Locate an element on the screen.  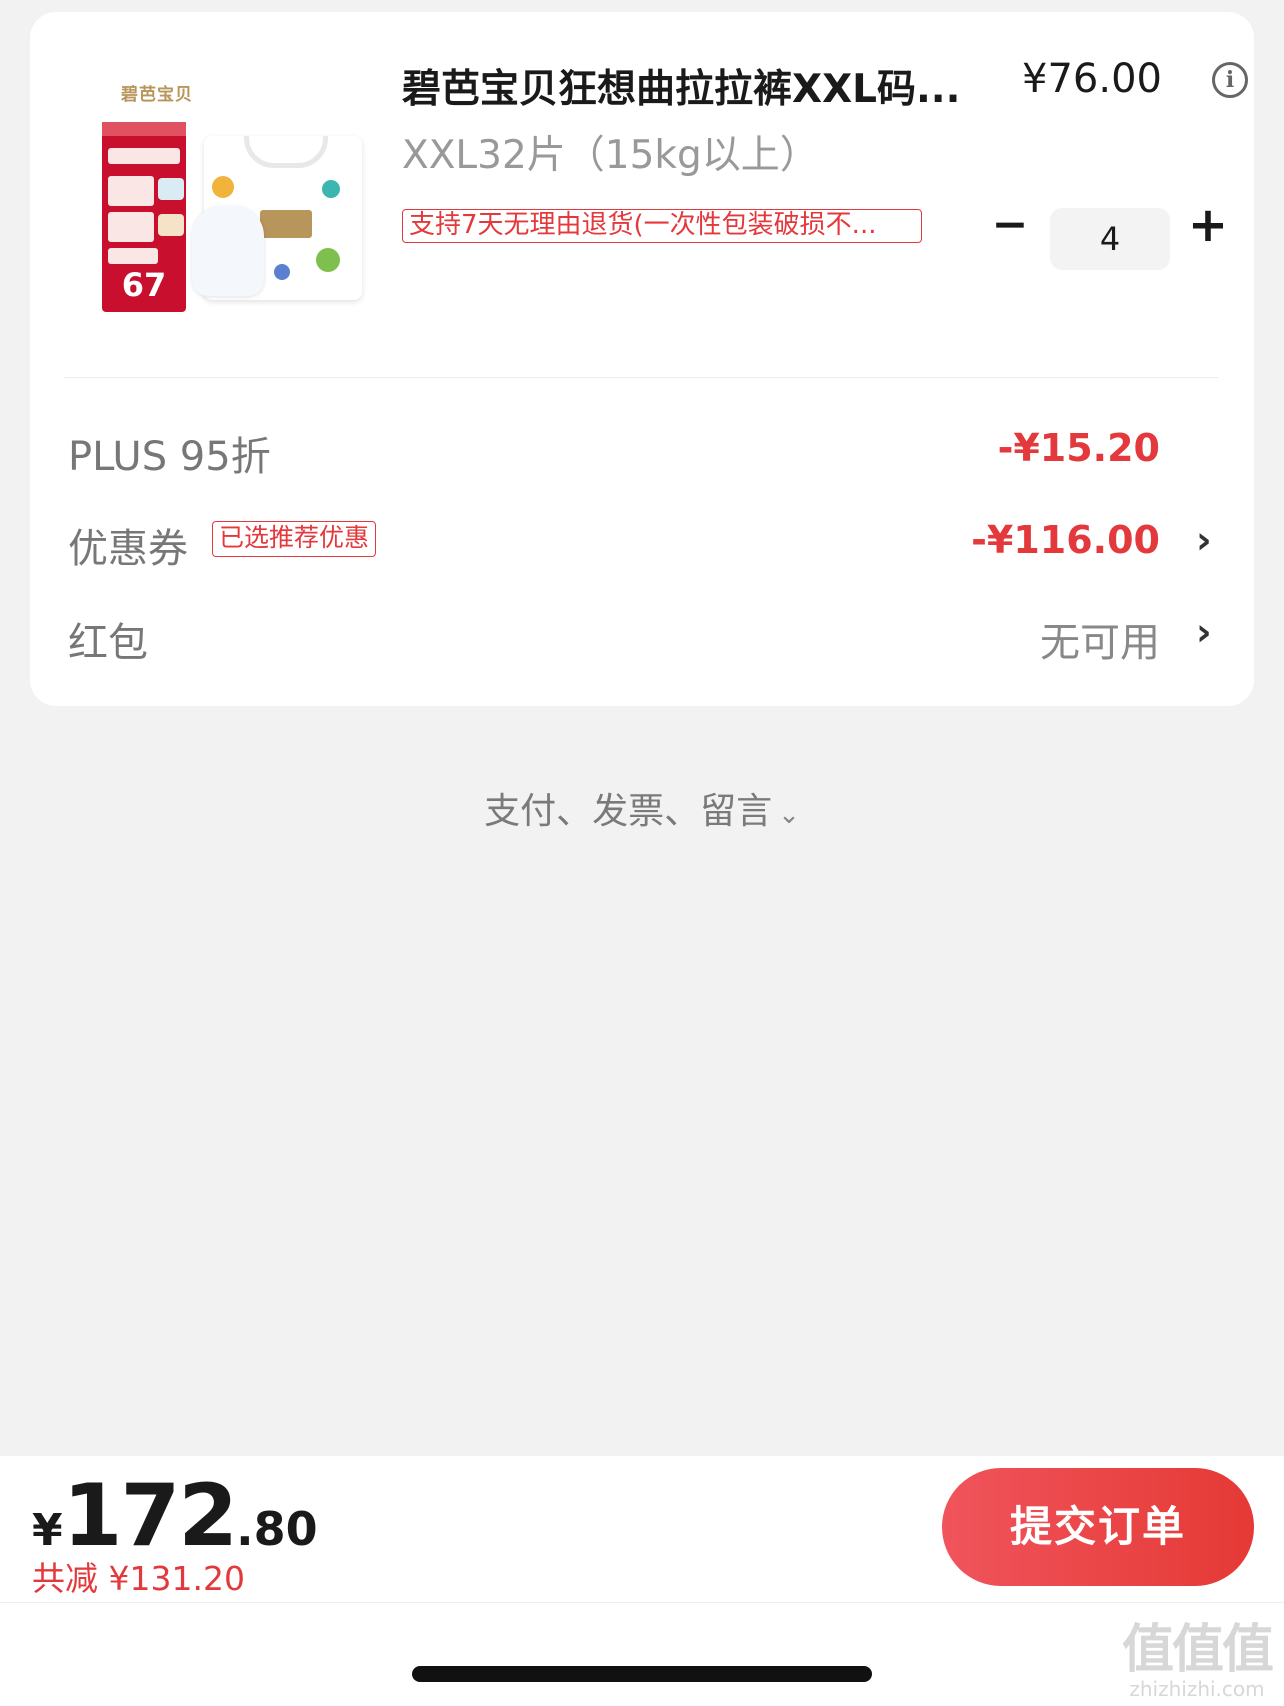
product-poster: 碧芭宝贝 67 is located at coordinates (157, 201).